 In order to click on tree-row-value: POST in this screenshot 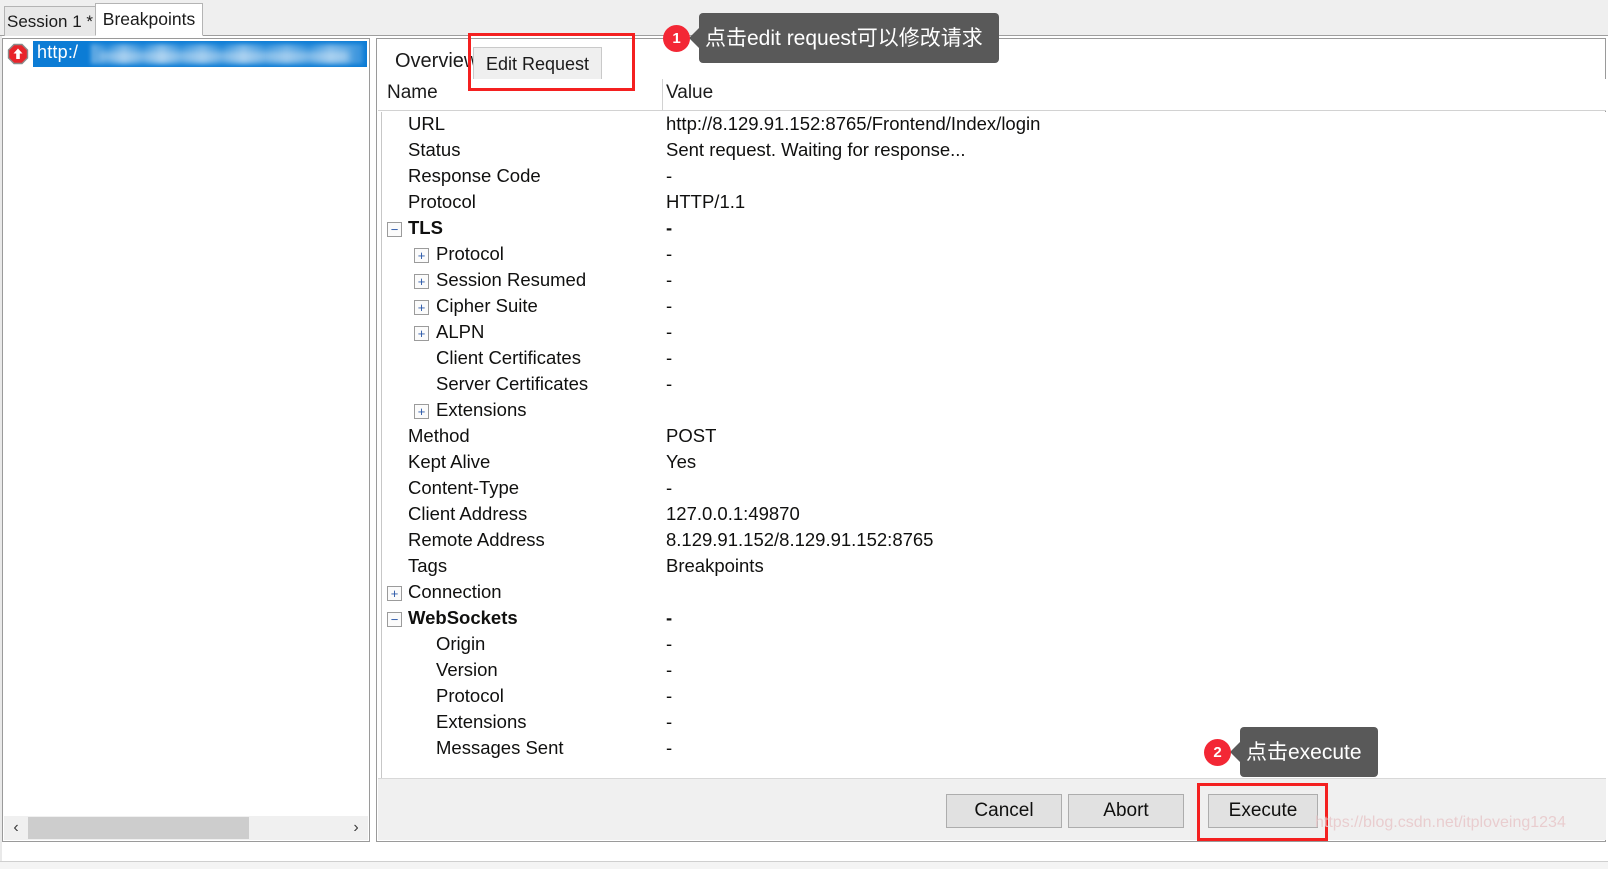, I will do `click(691, 435)`.